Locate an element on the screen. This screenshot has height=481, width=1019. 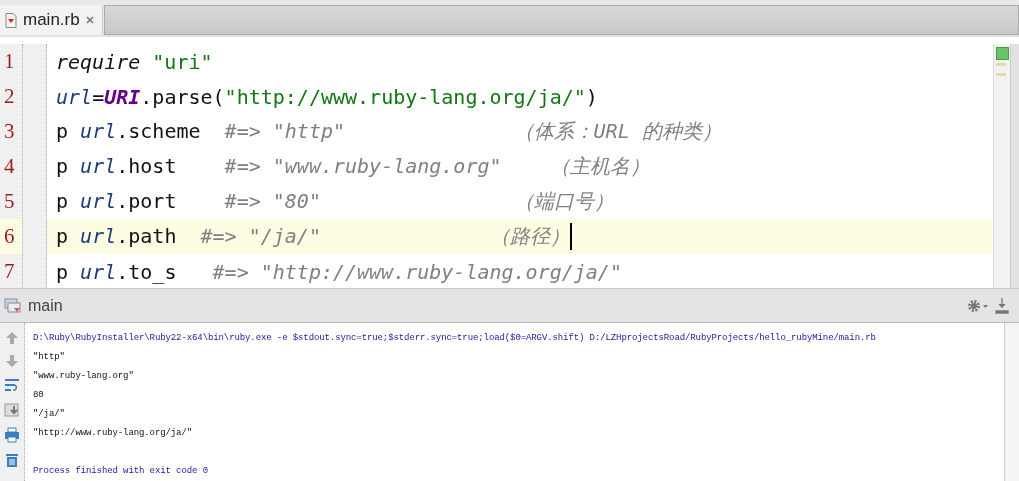
line-number: 2 is located at coordinates (9, 97).